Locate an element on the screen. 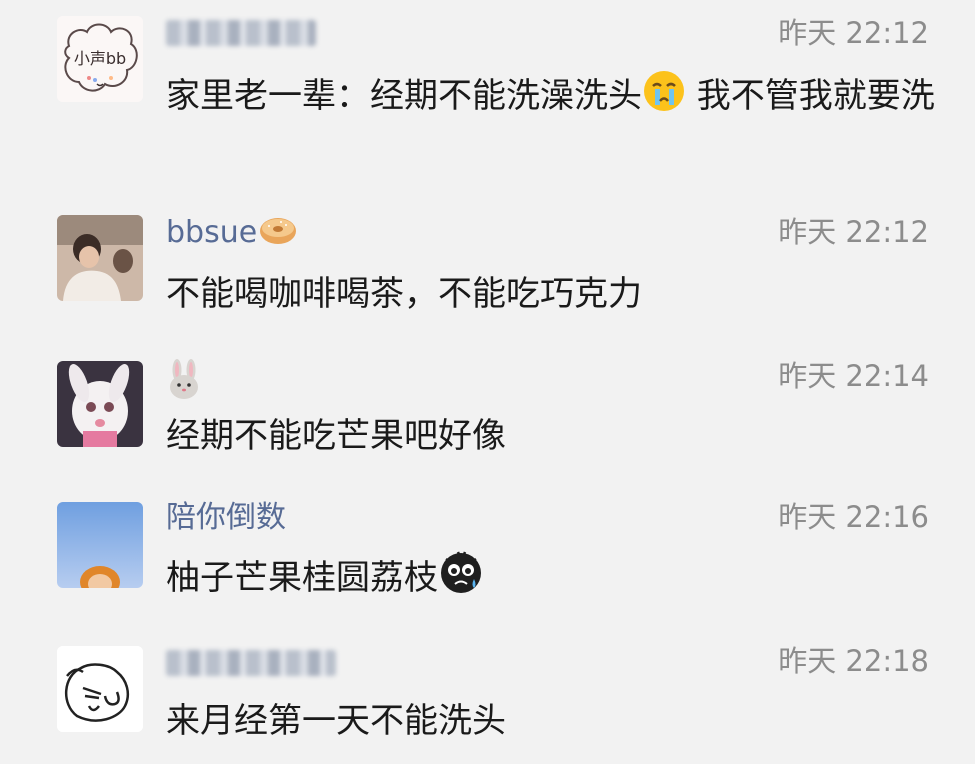 This screenshot has width=975, height=764. avatar-text: 小声bb is located at coordinates (100, 58).